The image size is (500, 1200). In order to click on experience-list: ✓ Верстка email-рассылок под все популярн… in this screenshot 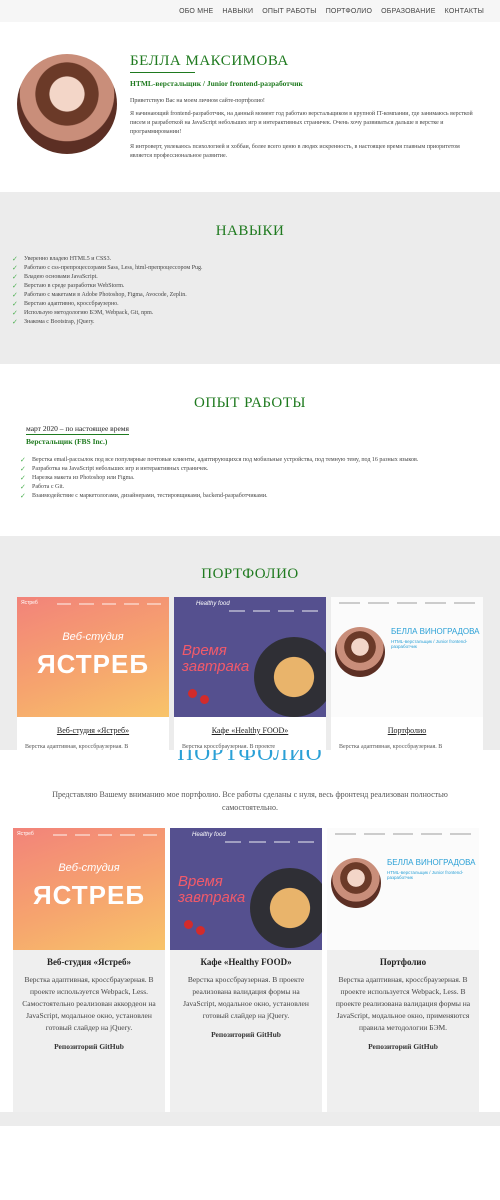, I will do `click(219, 477)`.